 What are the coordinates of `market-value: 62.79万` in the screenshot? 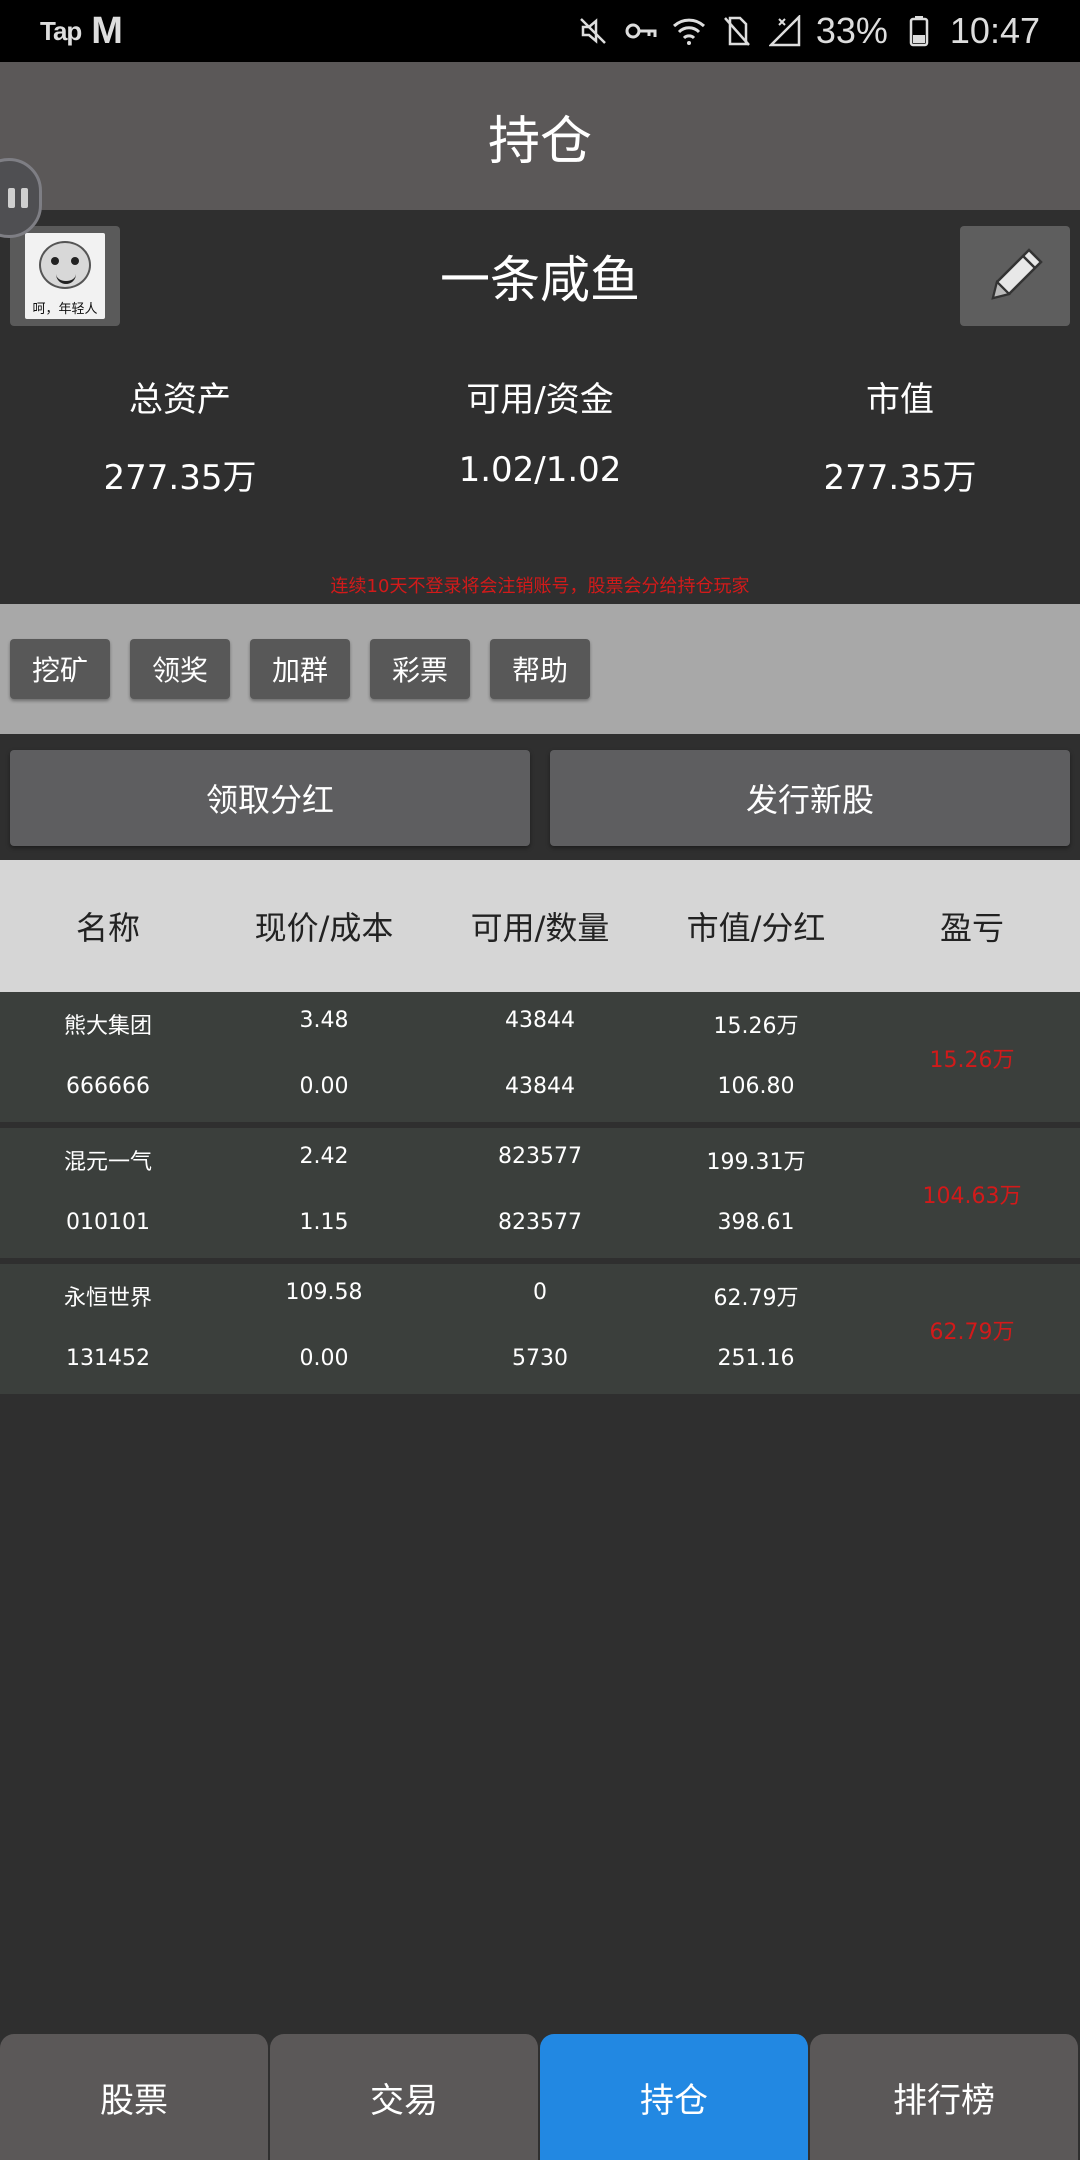 It's located at (756, 1298).